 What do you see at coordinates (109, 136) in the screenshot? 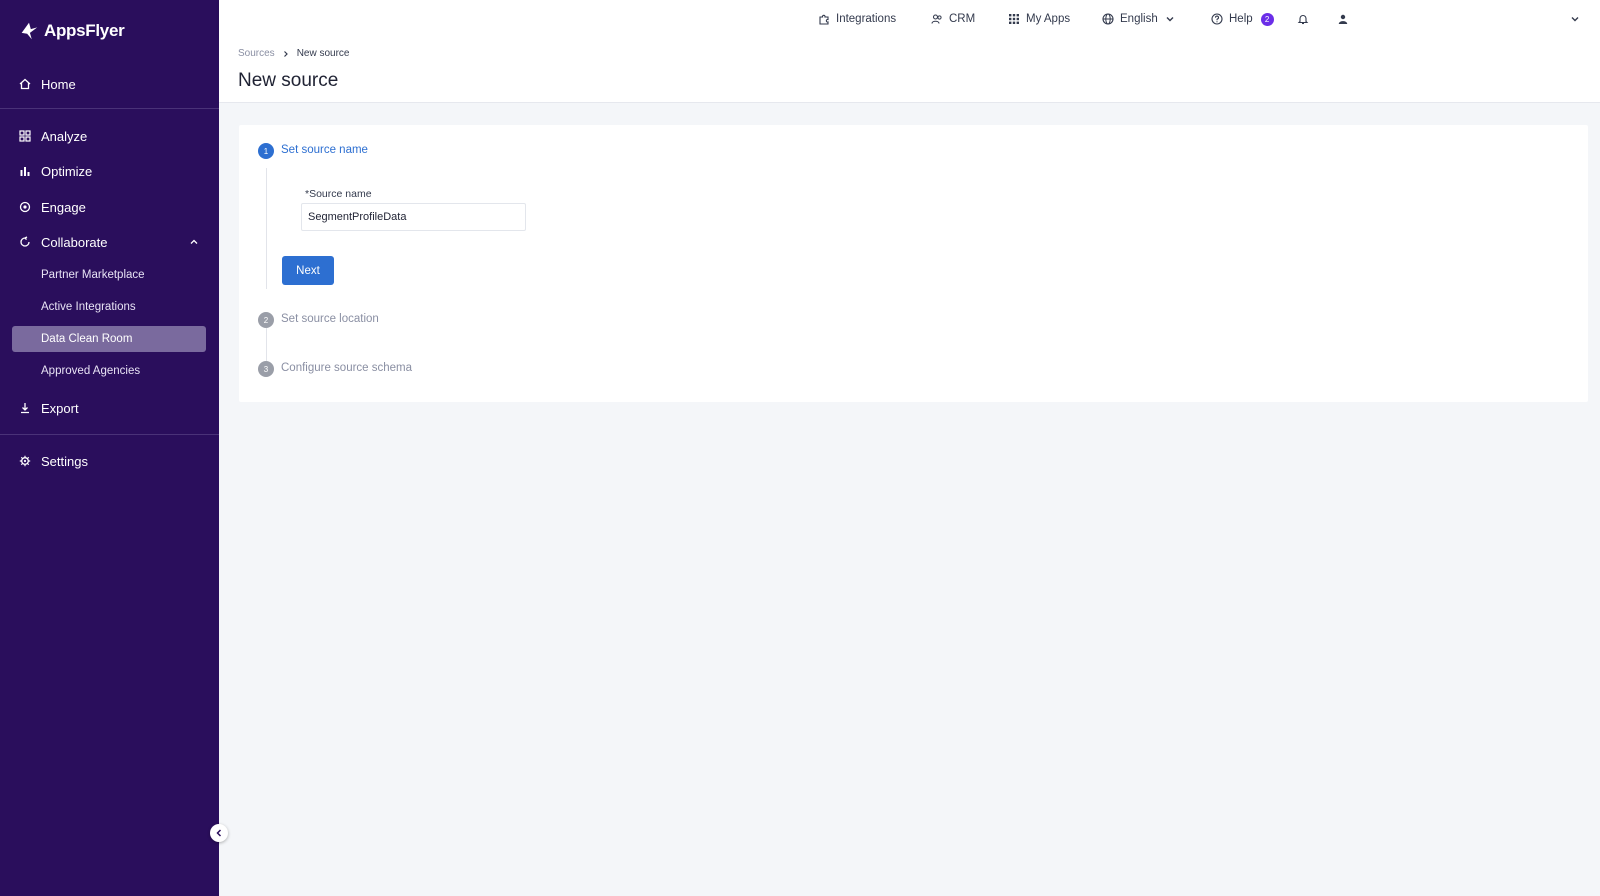
I see `nav-analyze: Analyze` at bounding box center [109, 136].